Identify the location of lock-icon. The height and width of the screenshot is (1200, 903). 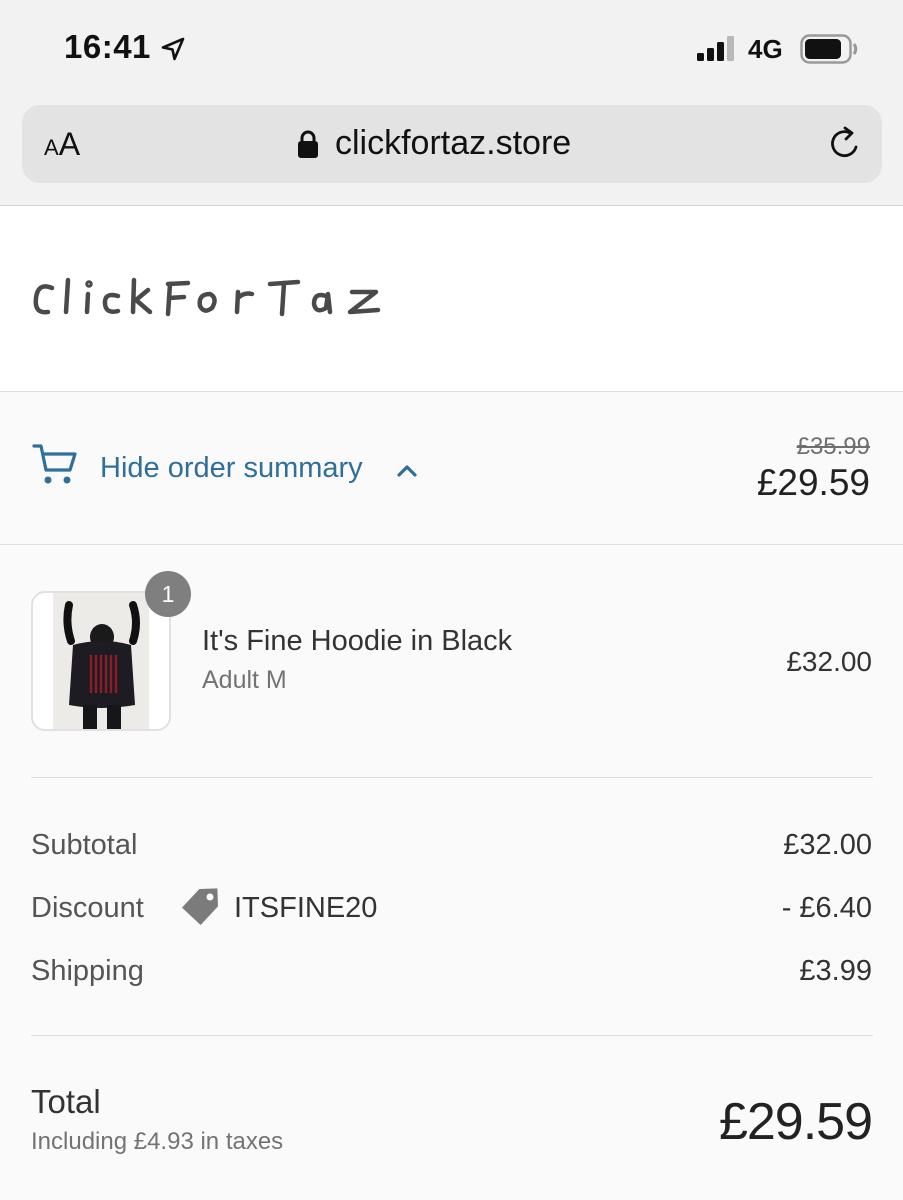
(308, 144).